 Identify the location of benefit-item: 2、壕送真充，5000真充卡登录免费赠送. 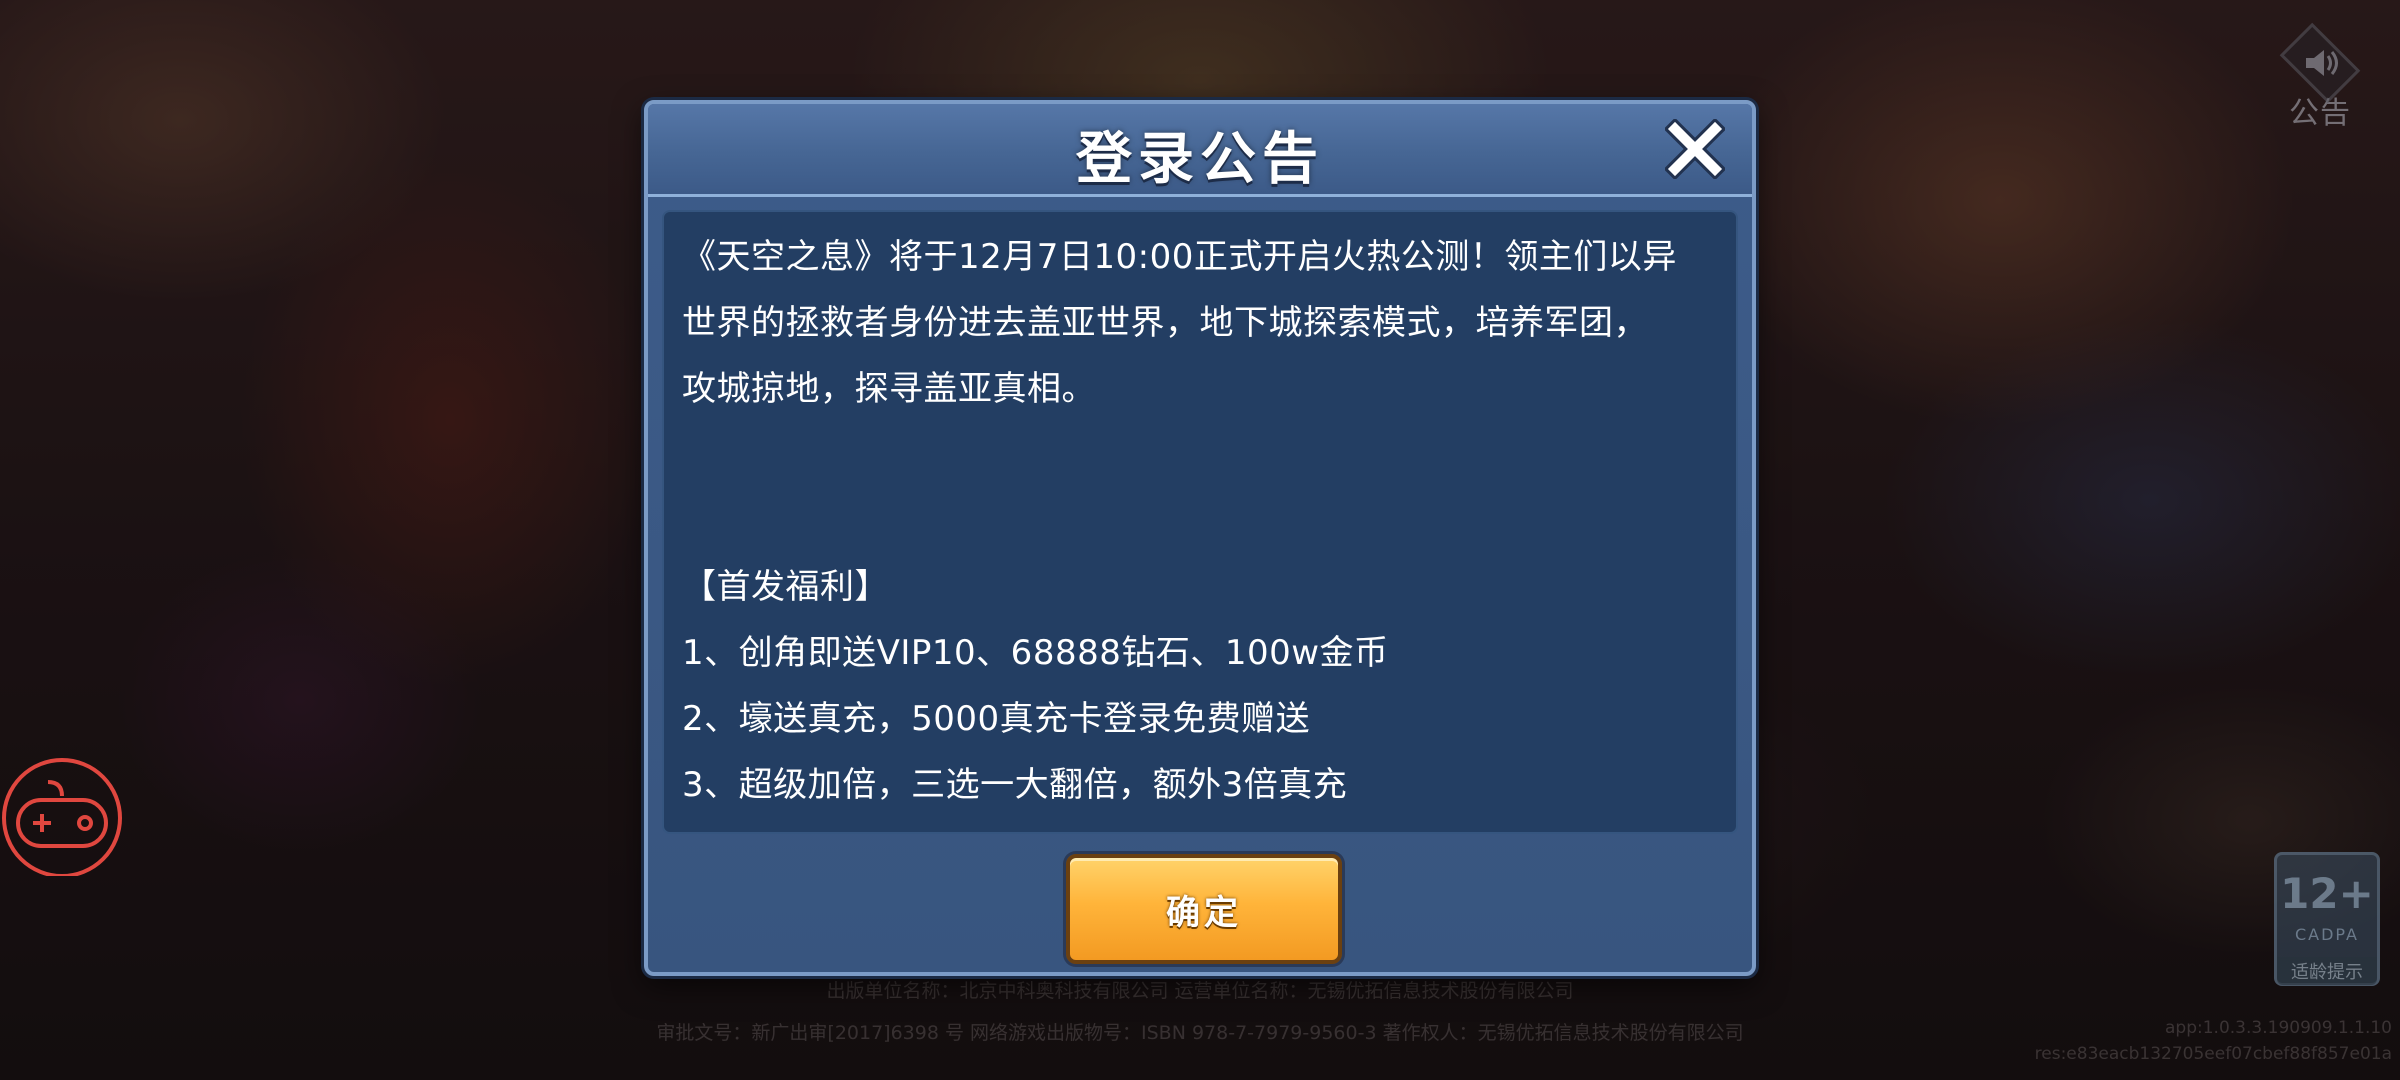
(996, 719).